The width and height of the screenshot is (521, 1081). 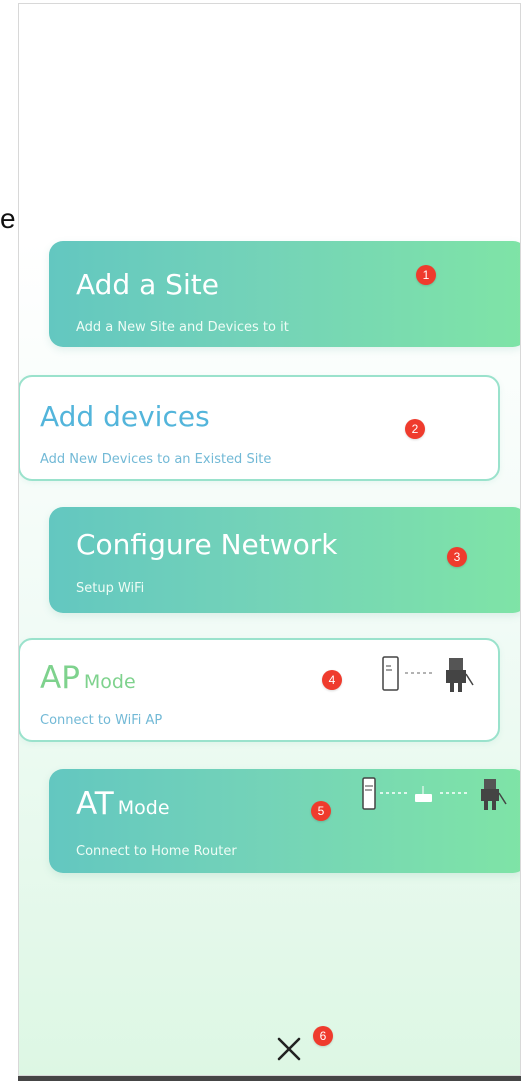 I want to click on at-mode-title: AT Mode, so click(x=123, y=804).